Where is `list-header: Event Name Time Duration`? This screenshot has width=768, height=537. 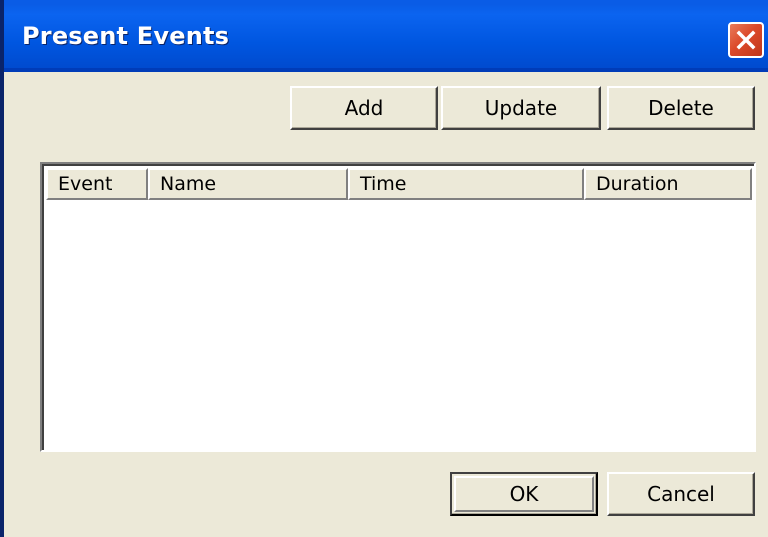
list-header: Event Name Time Duration is located at coordinates (400, 184).